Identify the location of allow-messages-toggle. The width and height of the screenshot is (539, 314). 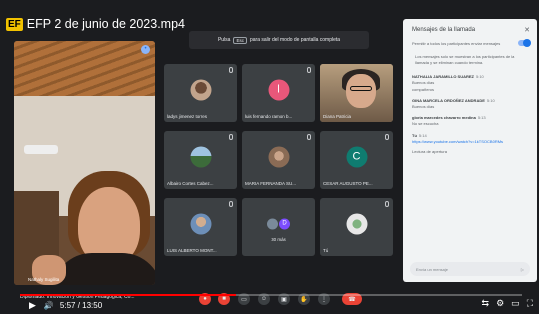
(524, 43).